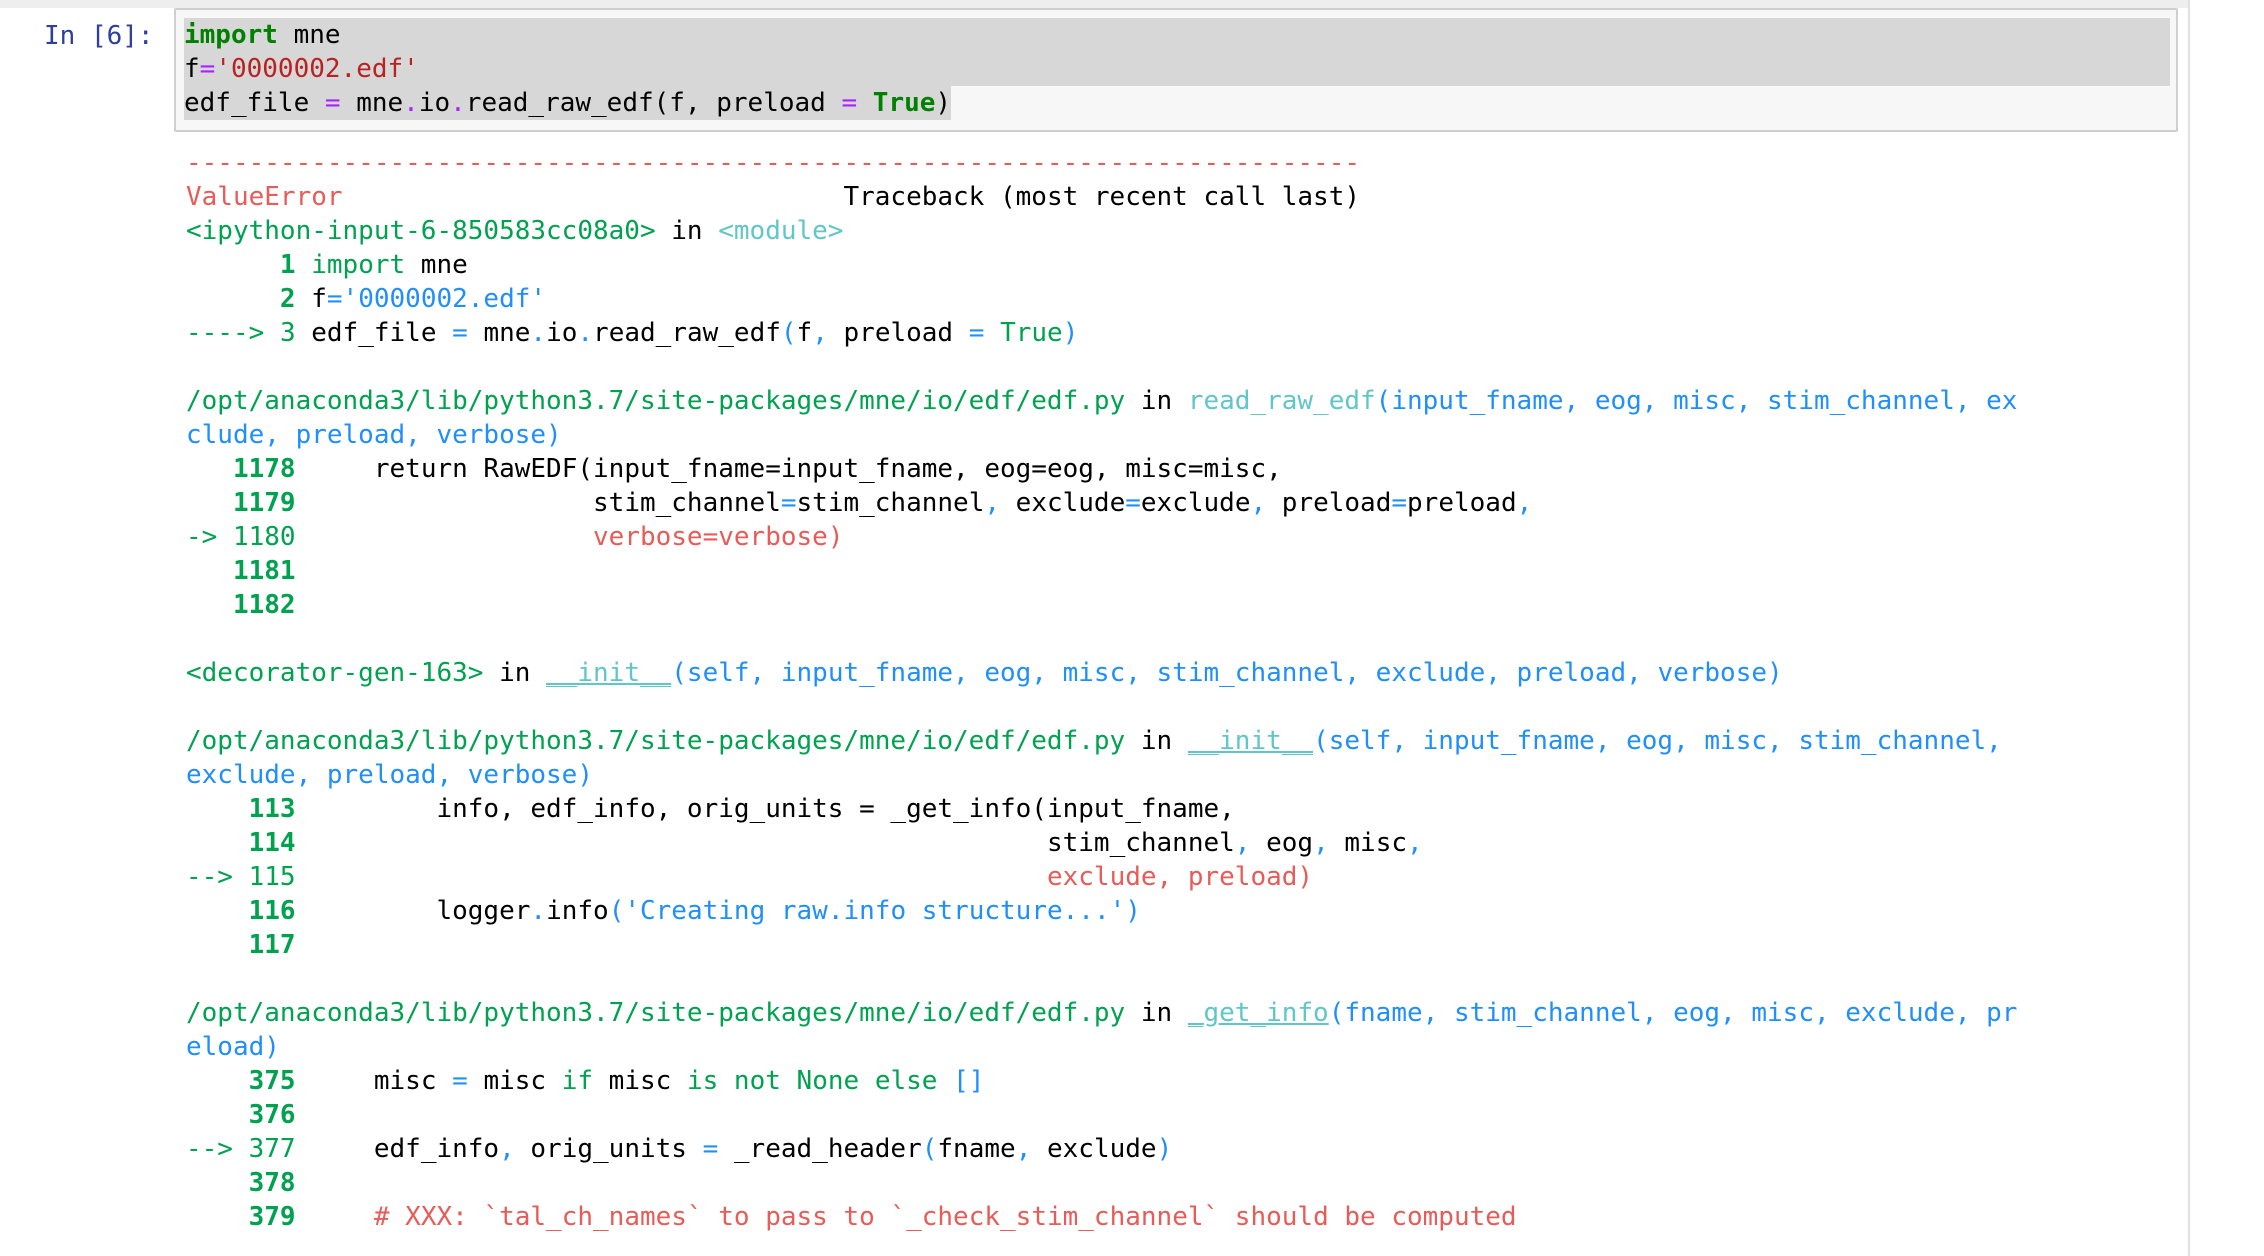  I want to click on frame-location: <ipython-input-6-850583cc08a0>, so click(421, 231).